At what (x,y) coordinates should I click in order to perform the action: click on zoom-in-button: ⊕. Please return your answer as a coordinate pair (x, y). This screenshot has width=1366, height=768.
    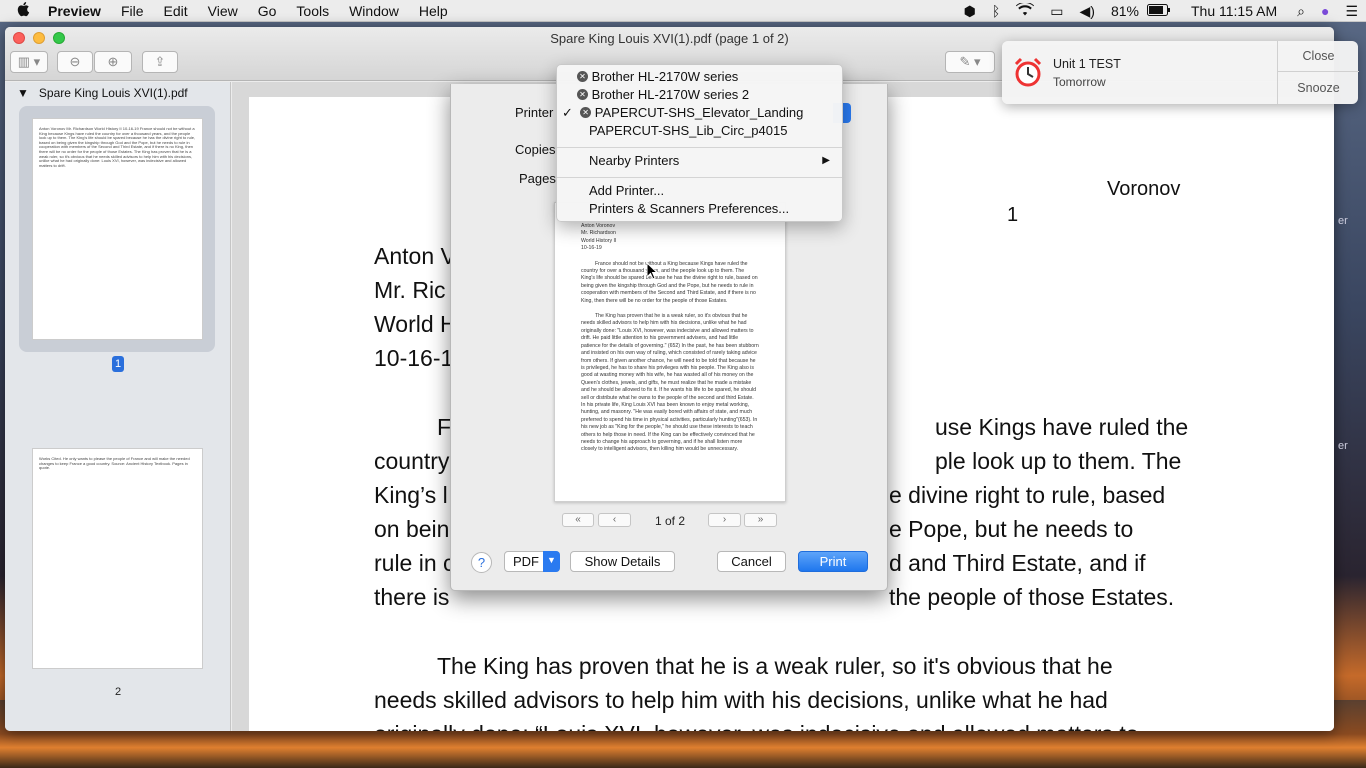
    Looking at the image, I should click on (113, 62).